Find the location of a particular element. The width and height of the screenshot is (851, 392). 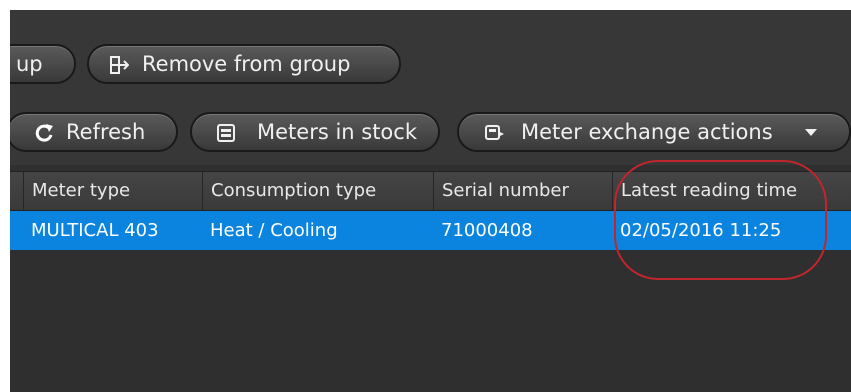

annotation-highlight-circle is located at coordinates (720, 220).